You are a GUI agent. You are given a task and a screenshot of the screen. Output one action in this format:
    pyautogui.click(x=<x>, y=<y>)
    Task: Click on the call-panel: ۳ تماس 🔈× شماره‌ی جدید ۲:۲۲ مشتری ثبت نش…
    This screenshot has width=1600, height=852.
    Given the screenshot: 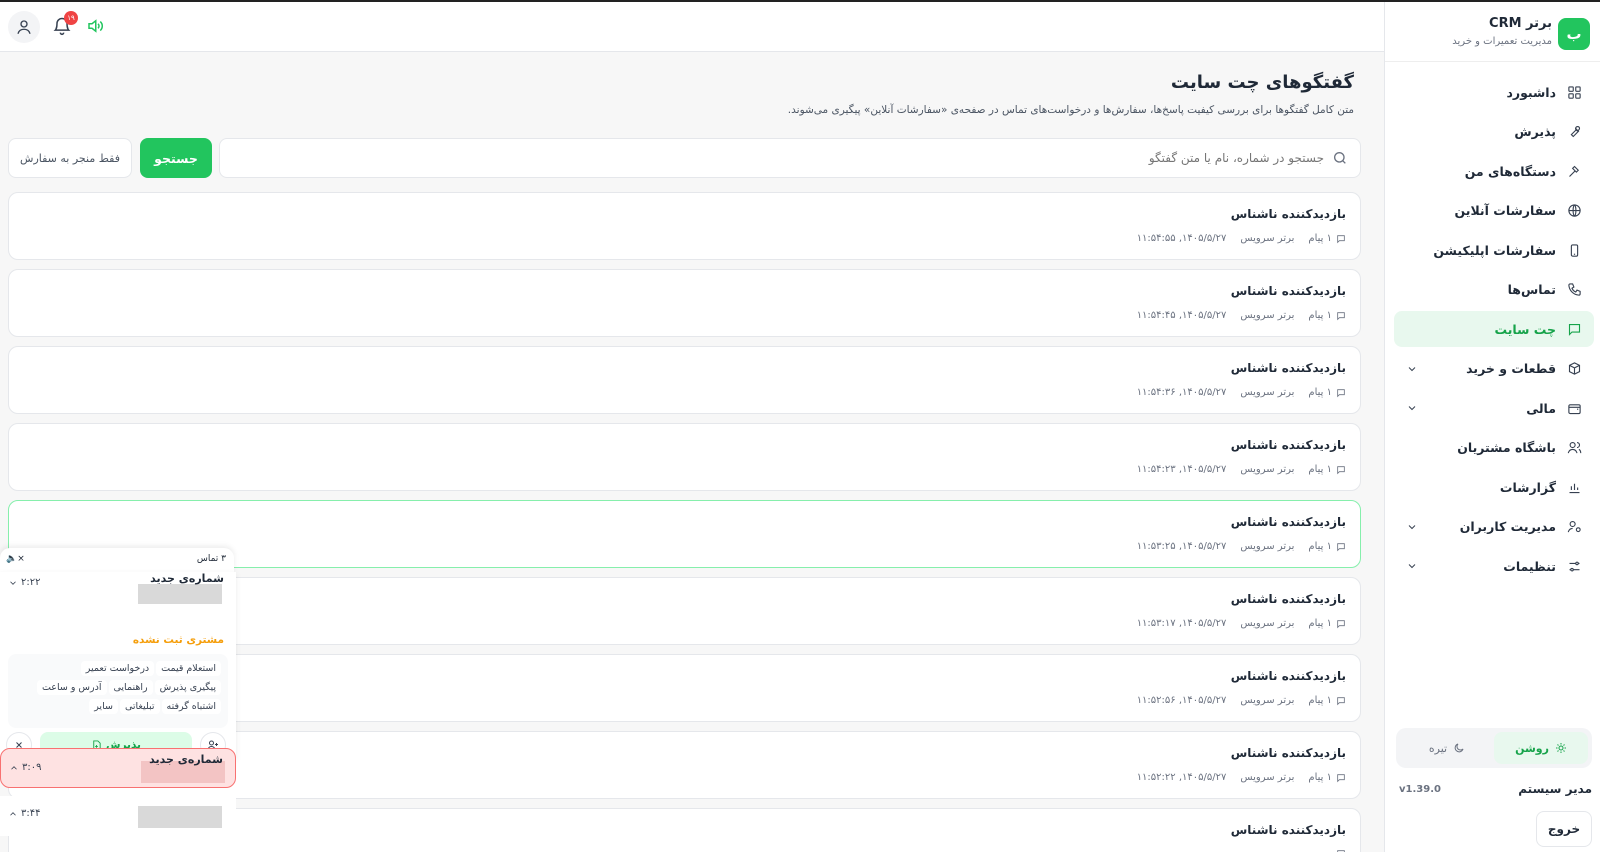 What is the action you would take?
    pyautogui.click(x=118, y=700)
    